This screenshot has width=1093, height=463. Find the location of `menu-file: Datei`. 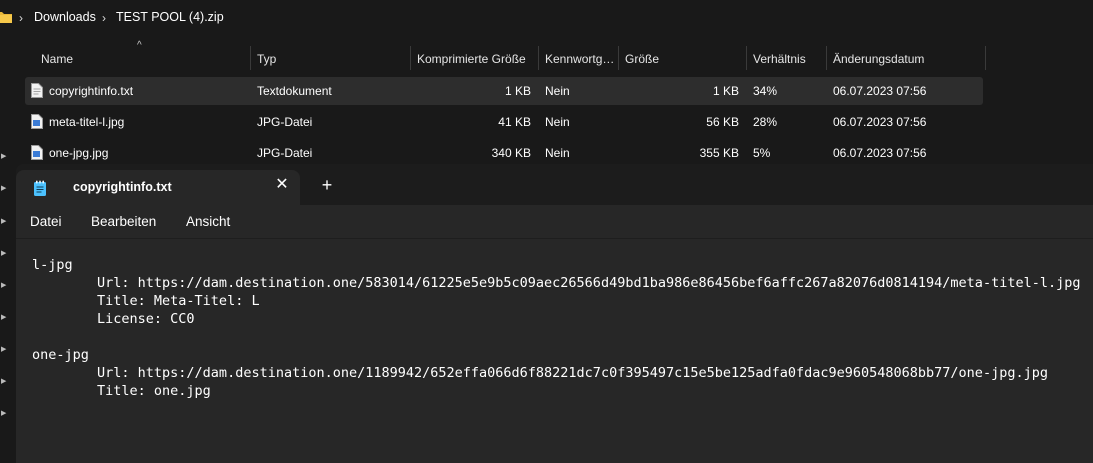

menu-file: Datei is located at coordinates (46, 221).